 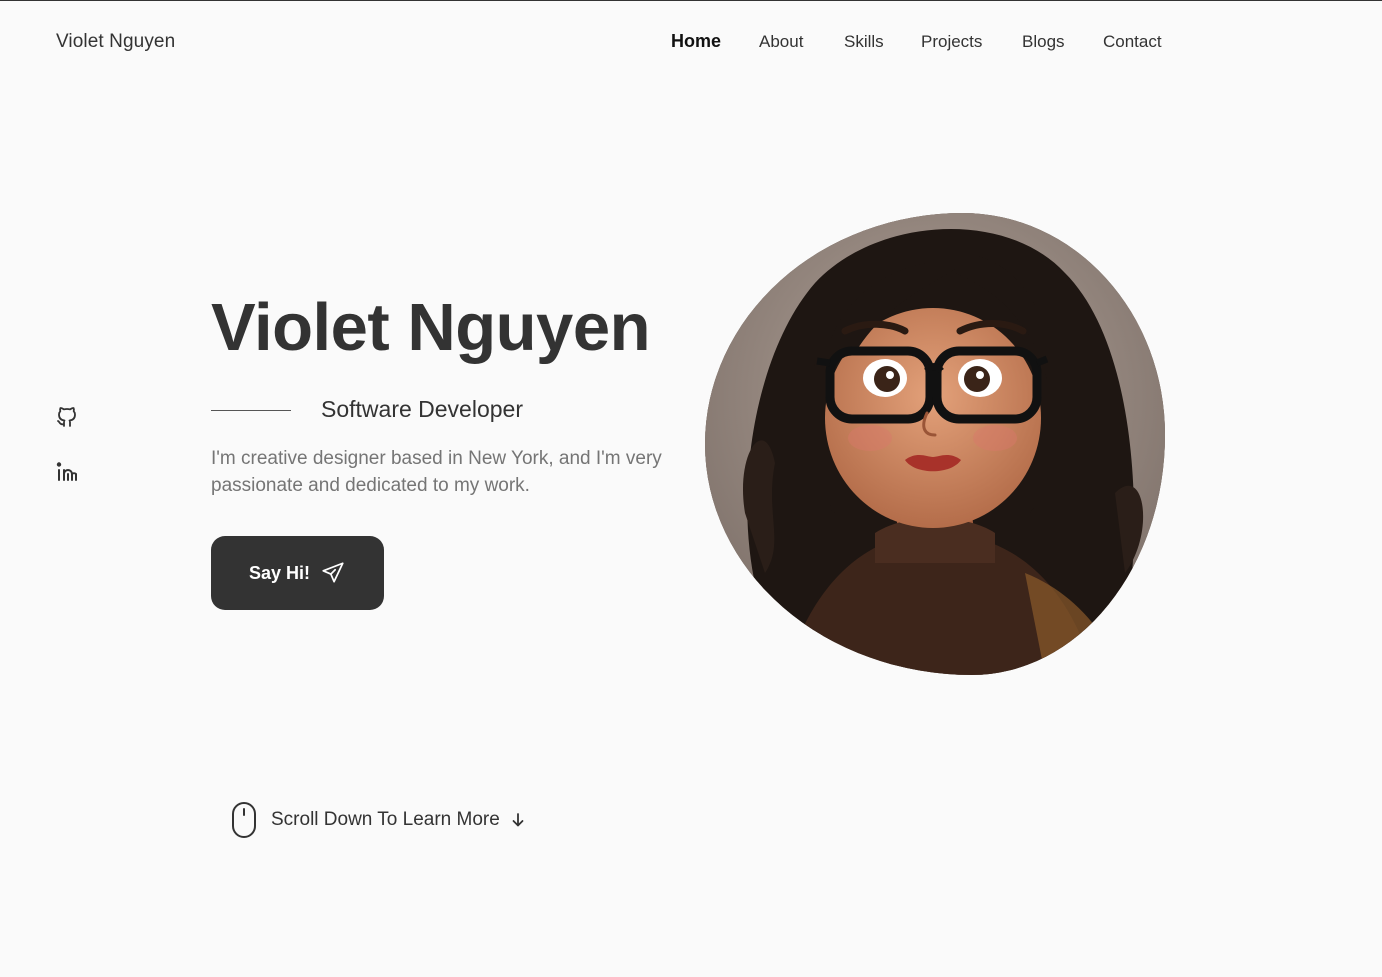 What do you see at coordinates (67, 472) in the screenshot?
I see `linkedin-icon` at bounding box center [67, 472].